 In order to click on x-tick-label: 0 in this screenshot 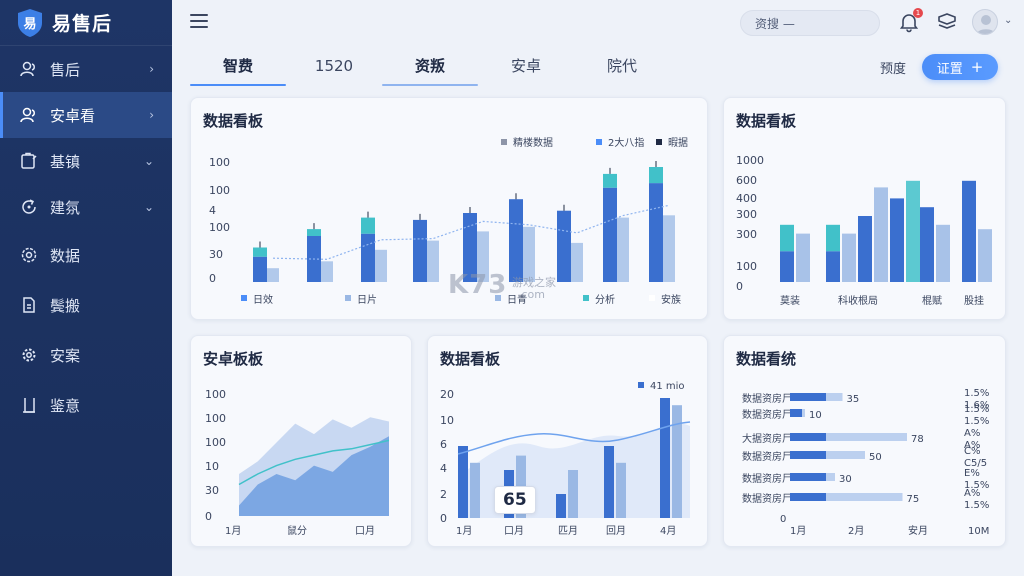, I will do `click(783, 519)`.